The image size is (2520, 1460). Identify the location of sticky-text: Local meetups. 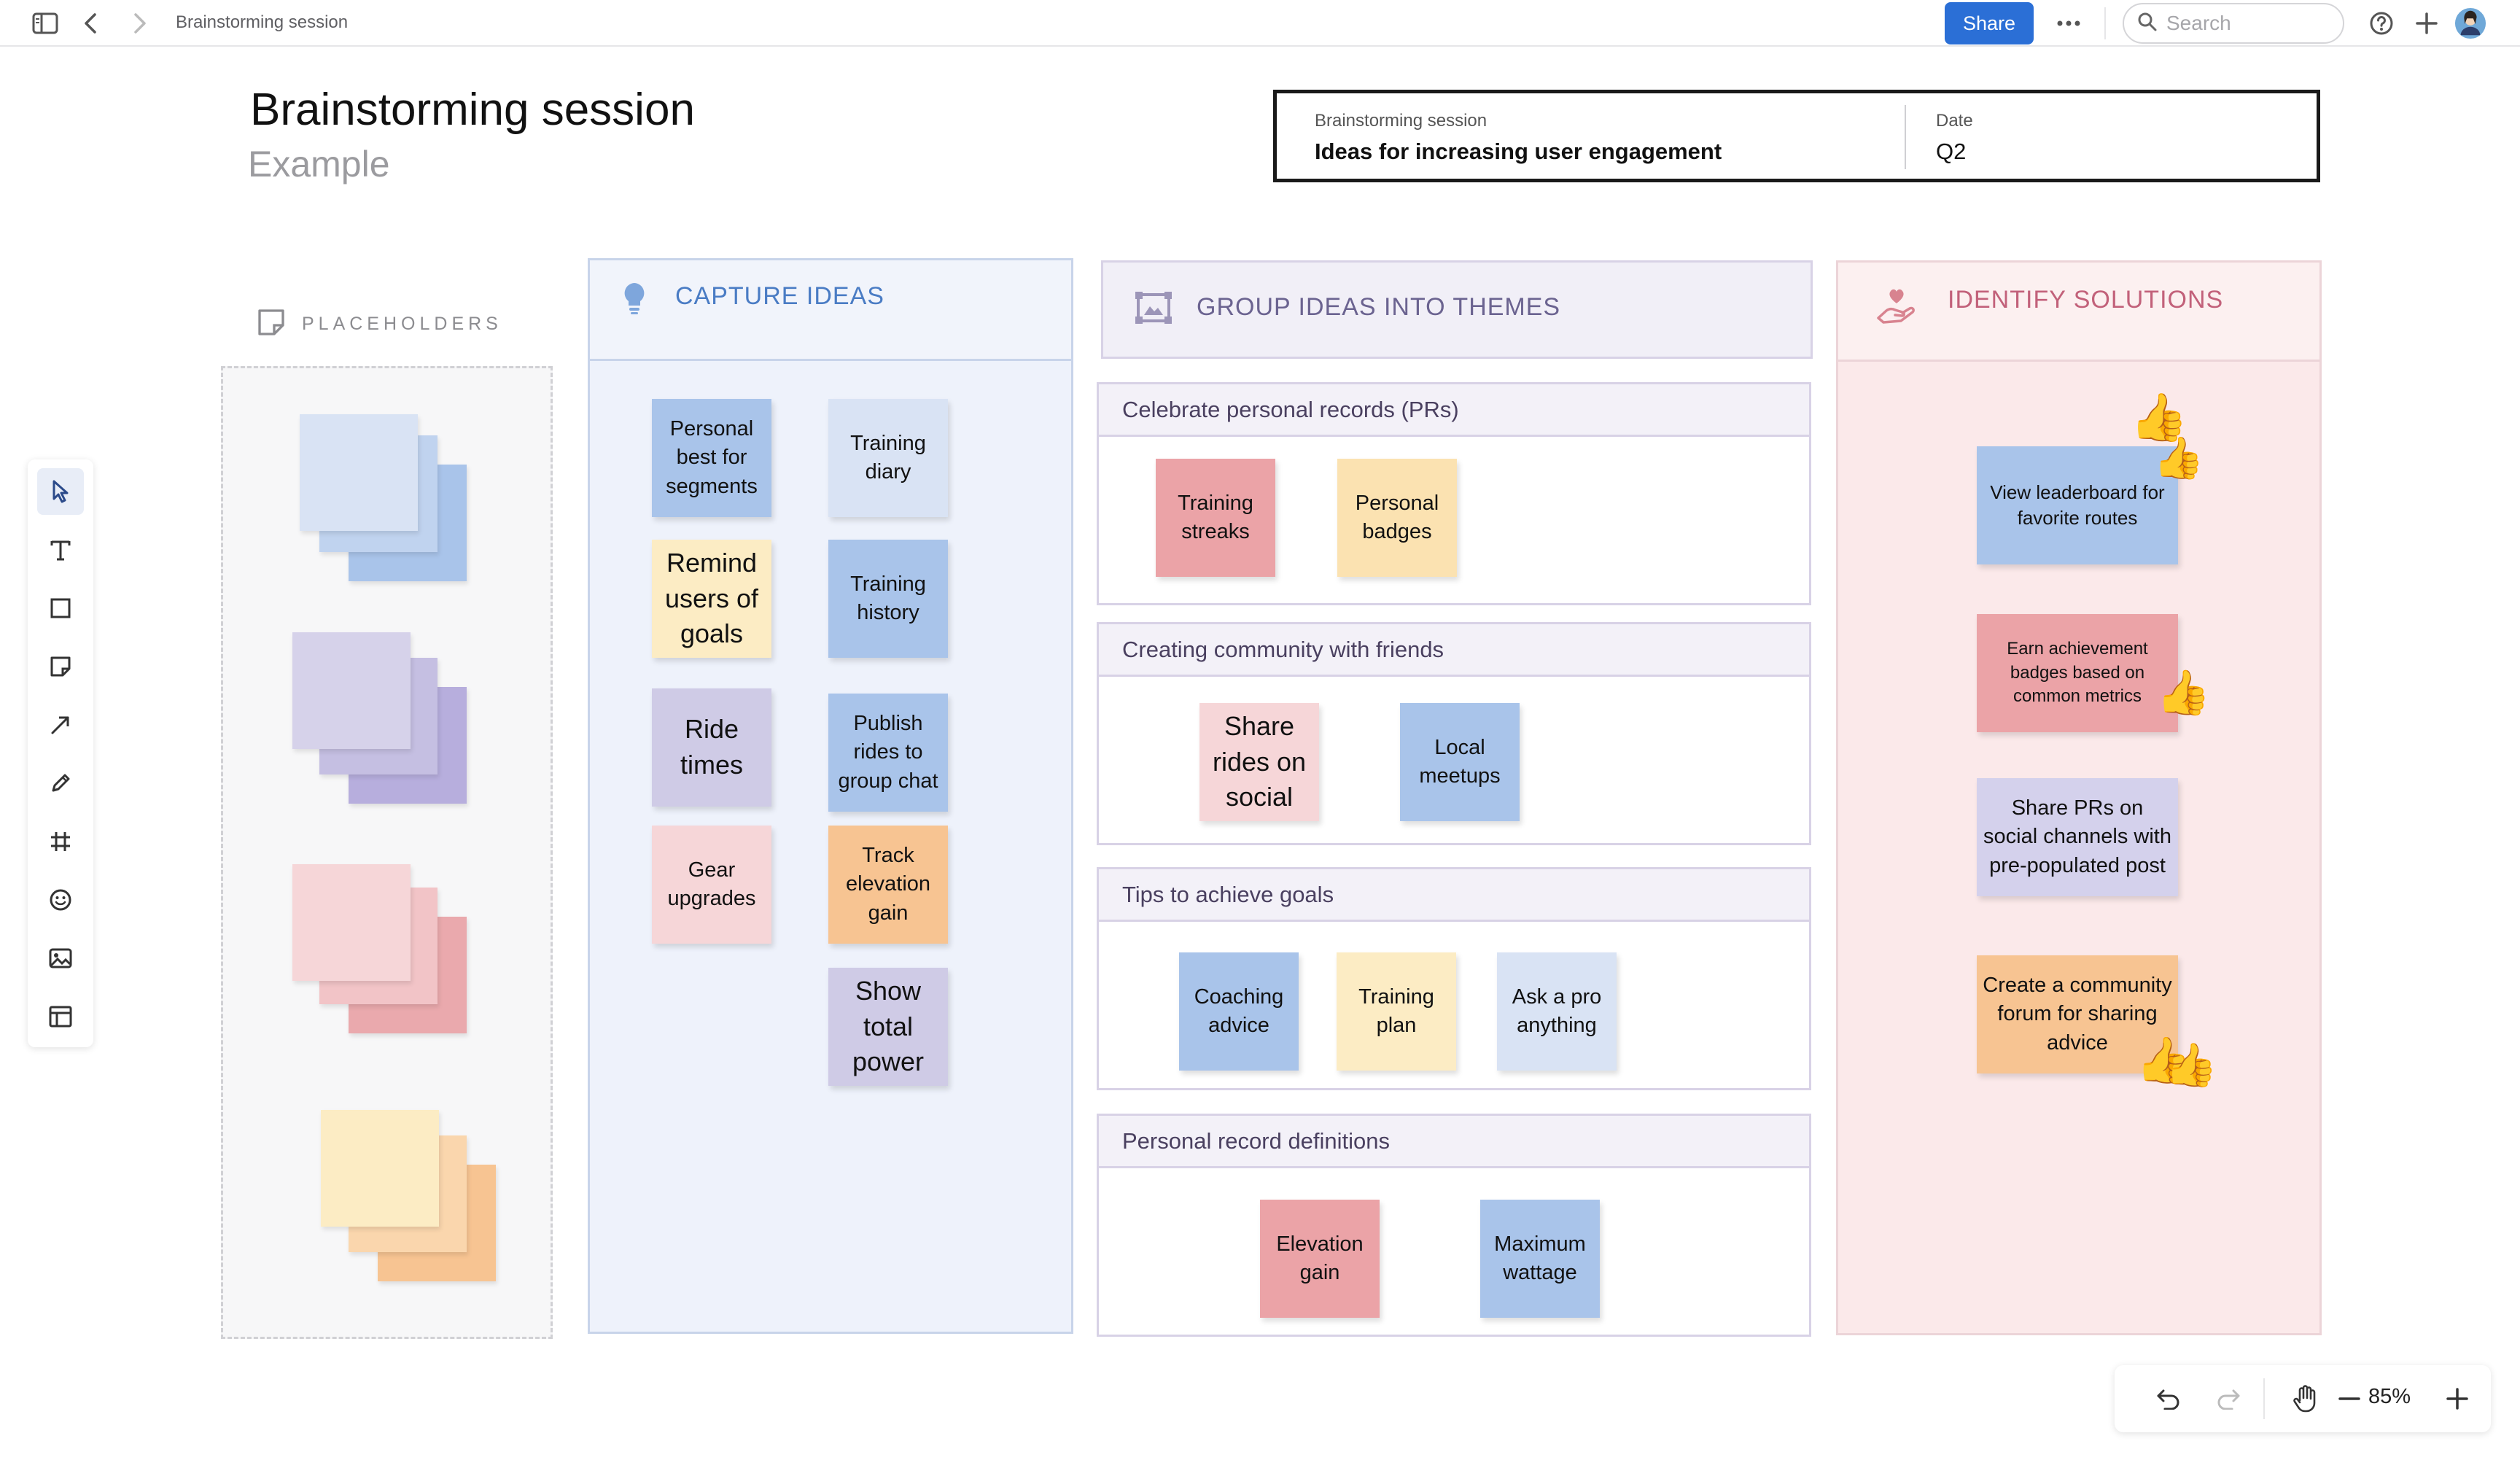
(1460, 761).